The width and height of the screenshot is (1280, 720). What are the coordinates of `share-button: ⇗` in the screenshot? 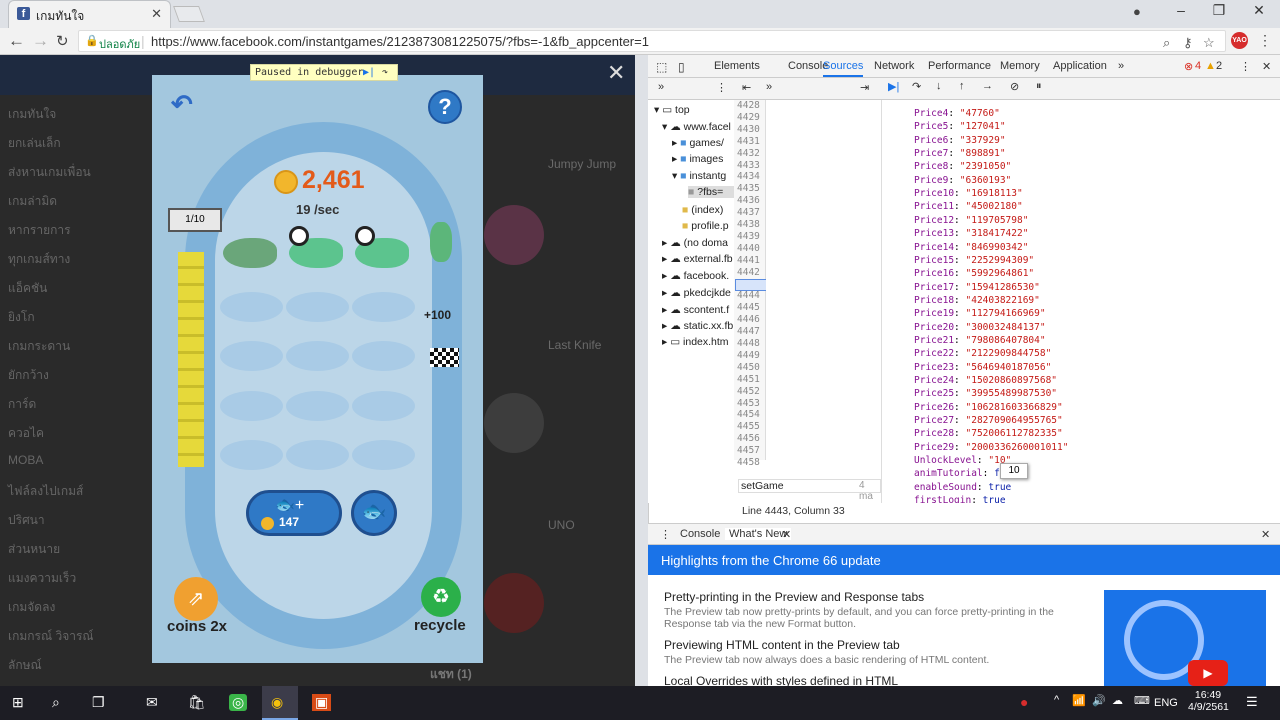 It's located at (196, 599).